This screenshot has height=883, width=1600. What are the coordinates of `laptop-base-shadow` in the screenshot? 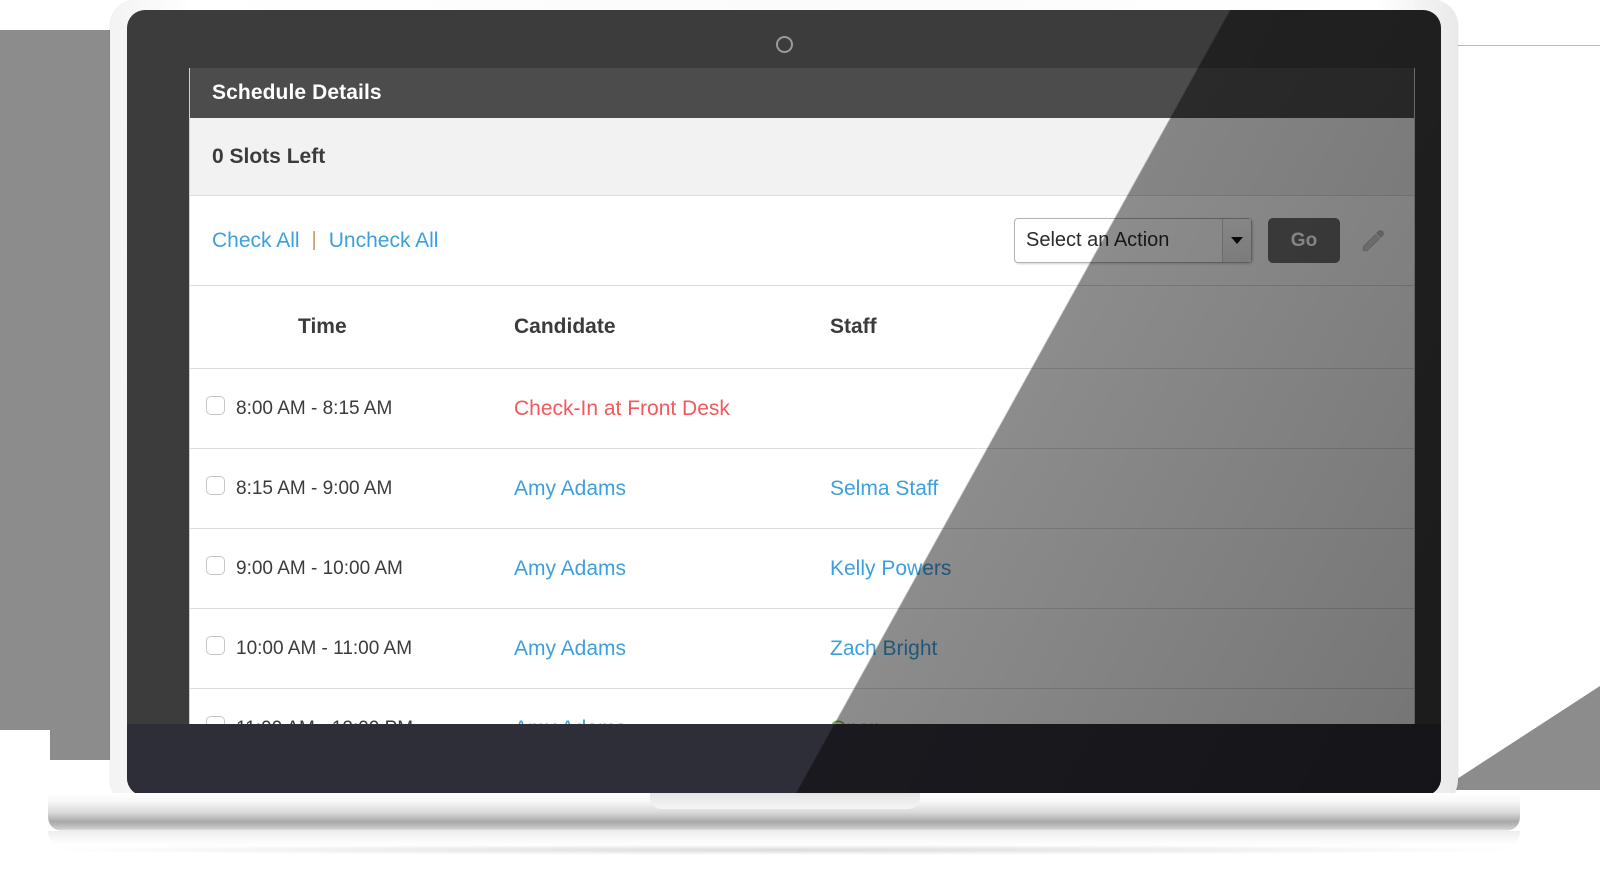 It's located at (784, 850).